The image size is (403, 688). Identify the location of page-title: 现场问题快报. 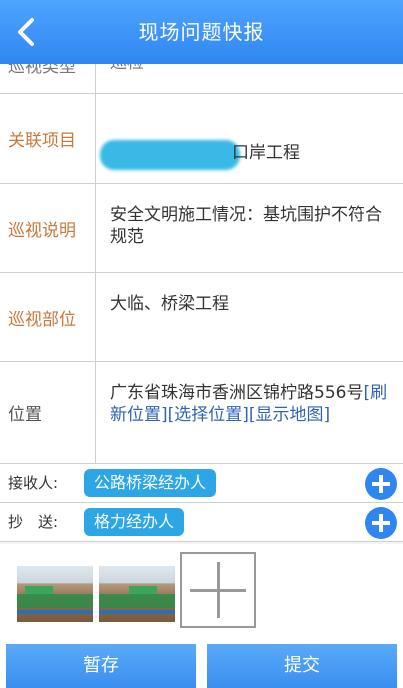
(201, 32).